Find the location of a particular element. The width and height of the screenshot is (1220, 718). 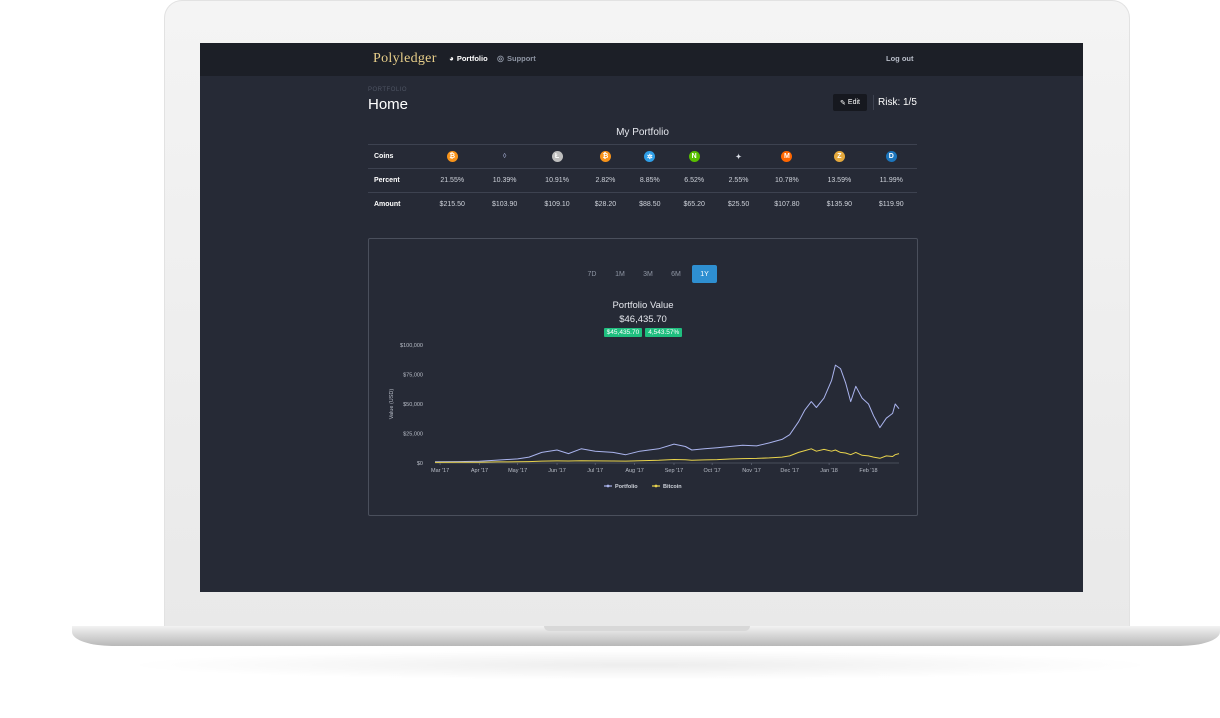

neo-icon: N is located at coordinates (694, 156).